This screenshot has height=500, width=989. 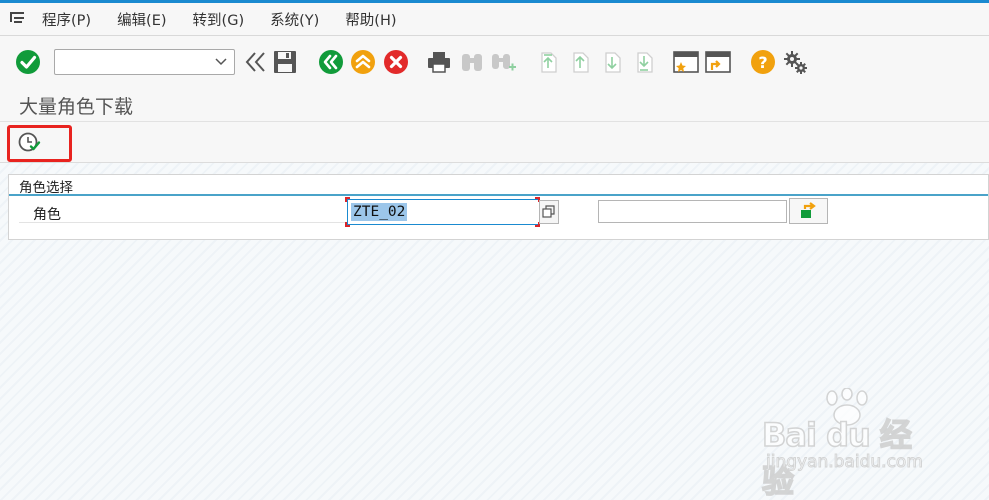 I want to click on copy-icon, so click(x=548, y=211).